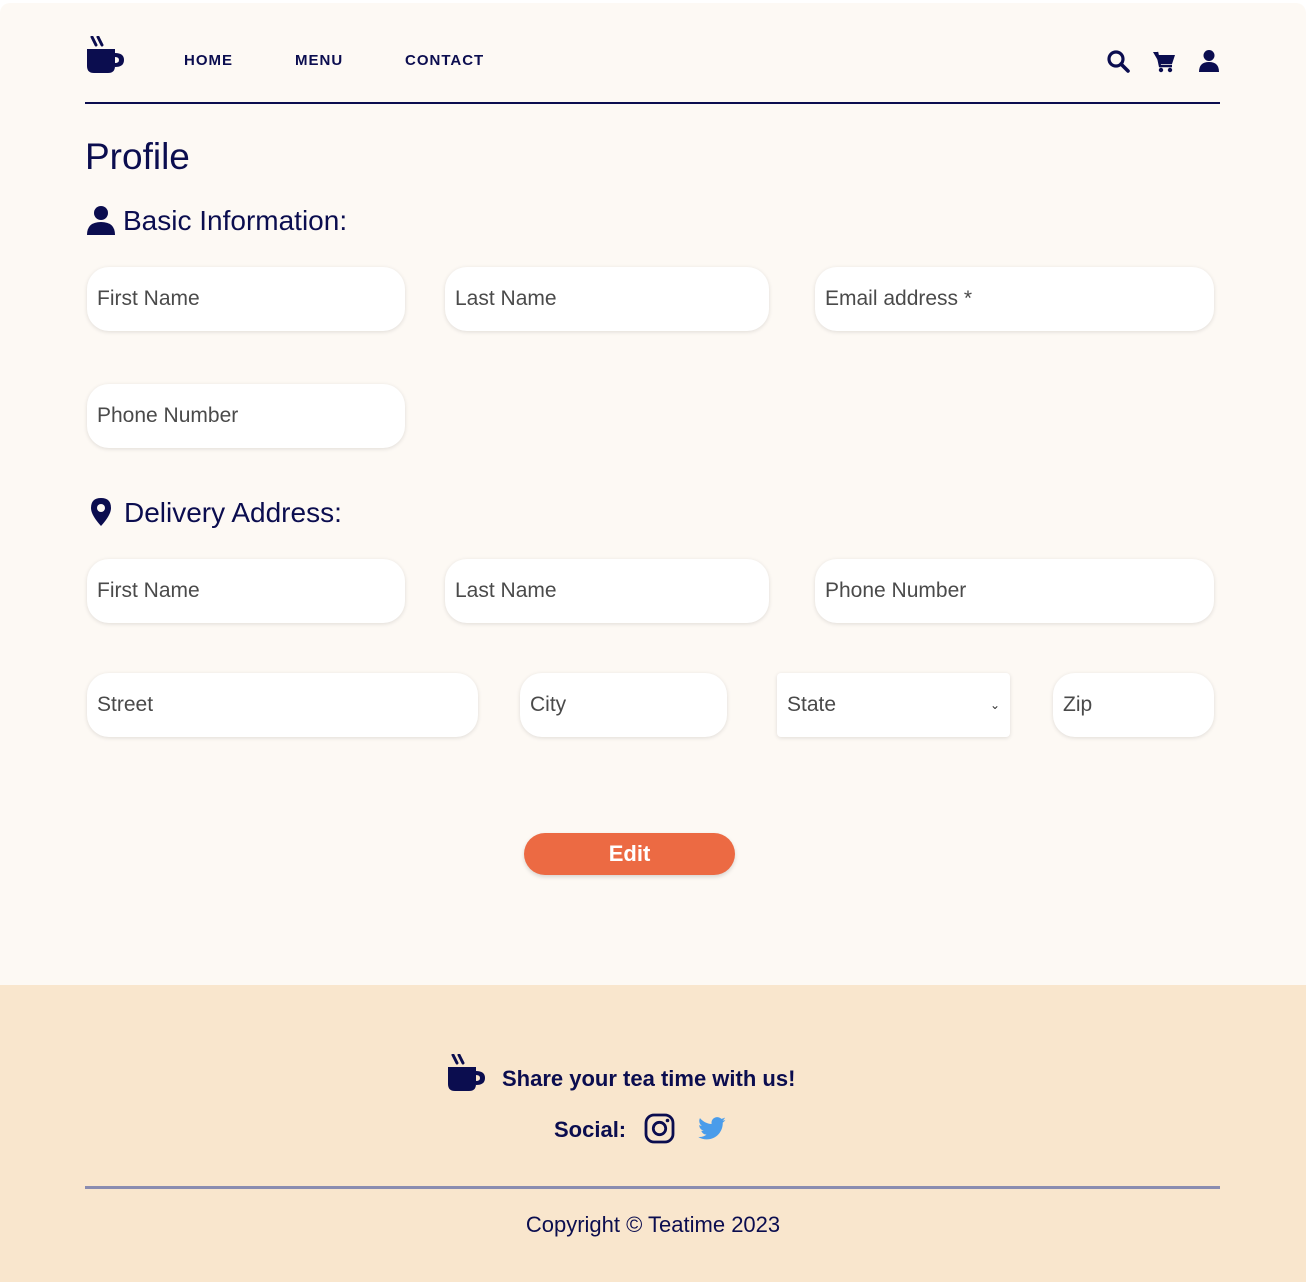 Image resolution: width=1306 pixels, height=1282 pixels. What do you see at coordinates (208, 60) in the screenshot?
I see `nav-home-link: HOME` at bounding box center [208, 60].